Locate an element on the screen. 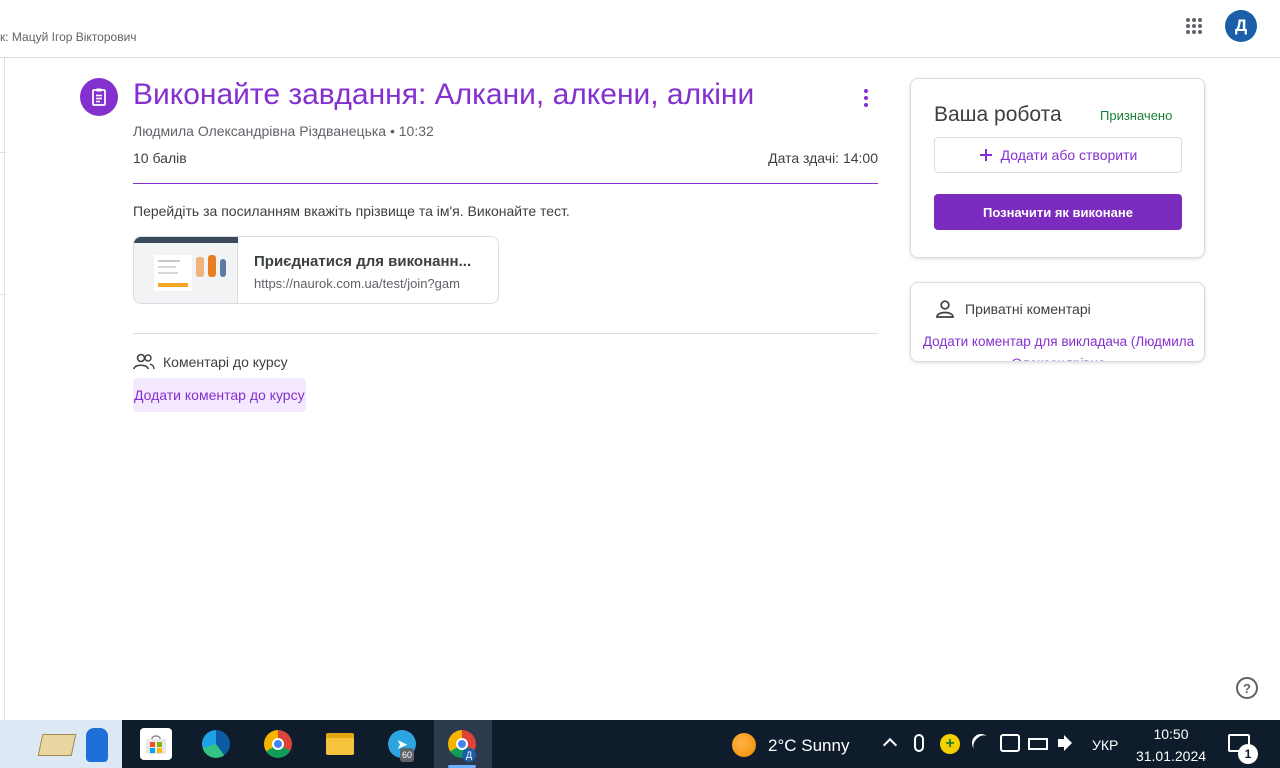 Image resolution: width=1280 pixels, height=768 pixels. wifi-icon is located at coordinates (981, 743).